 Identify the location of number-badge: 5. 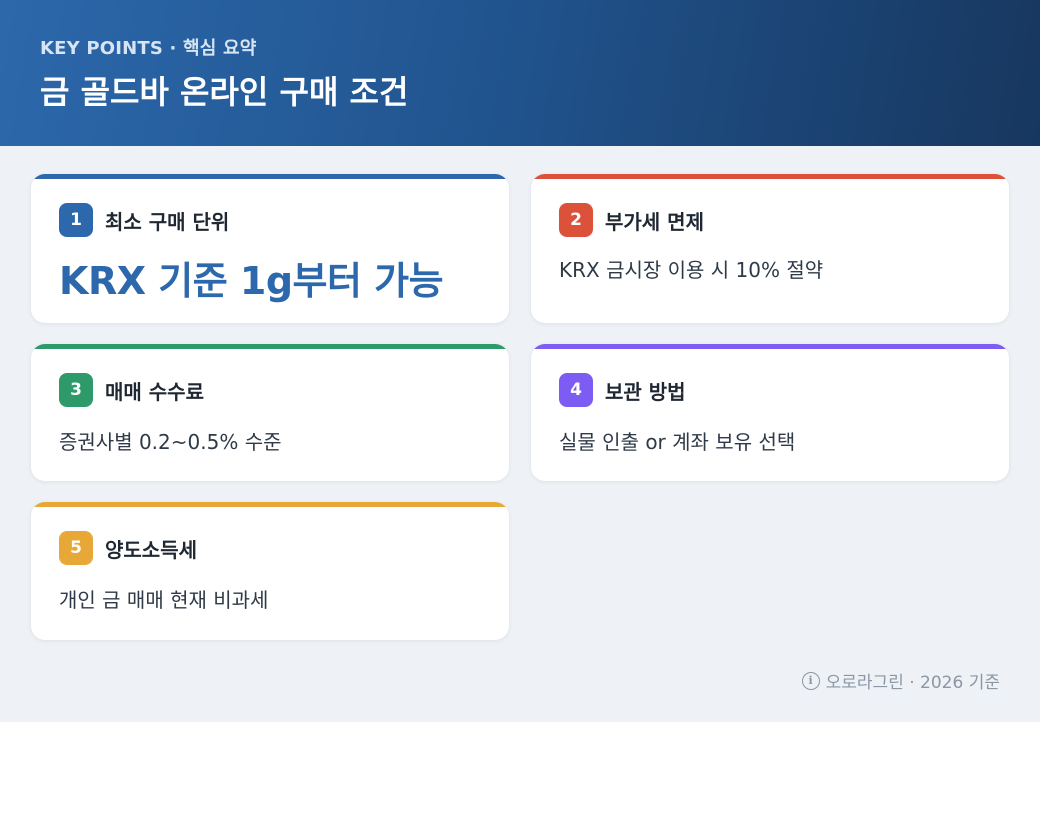
(76, 548).